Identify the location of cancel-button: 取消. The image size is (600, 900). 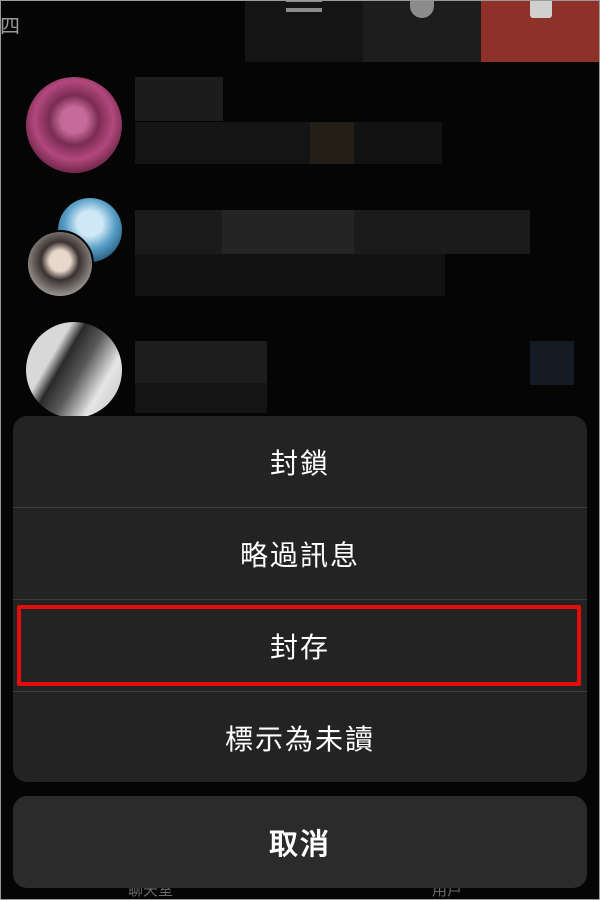
(300, 842).